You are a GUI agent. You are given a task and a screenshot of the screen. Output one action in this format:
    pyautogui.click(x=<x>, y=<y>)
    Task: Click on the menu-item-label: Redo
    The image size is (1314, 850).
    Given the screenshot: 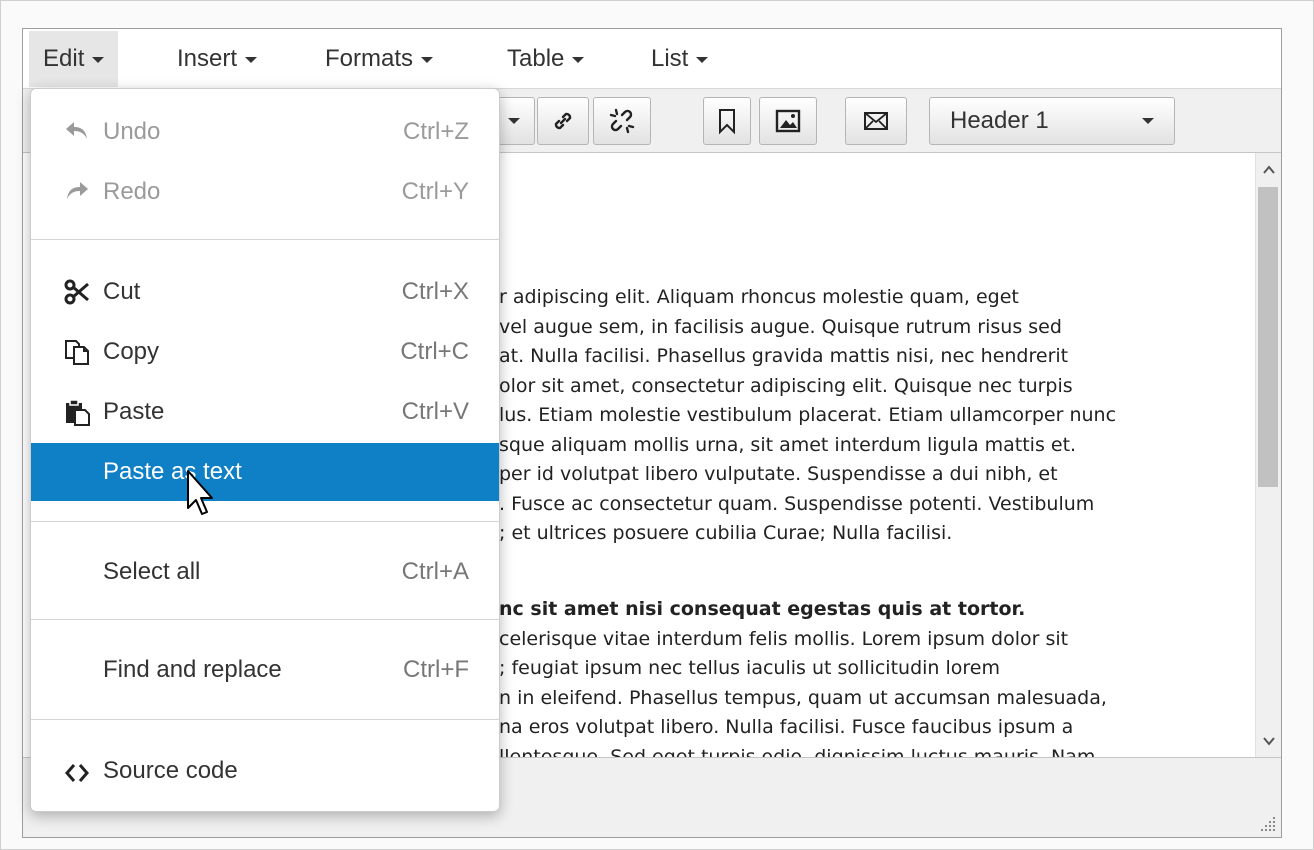 What is the action you would take?
    pyautogui.click(x=132, y=191)
    